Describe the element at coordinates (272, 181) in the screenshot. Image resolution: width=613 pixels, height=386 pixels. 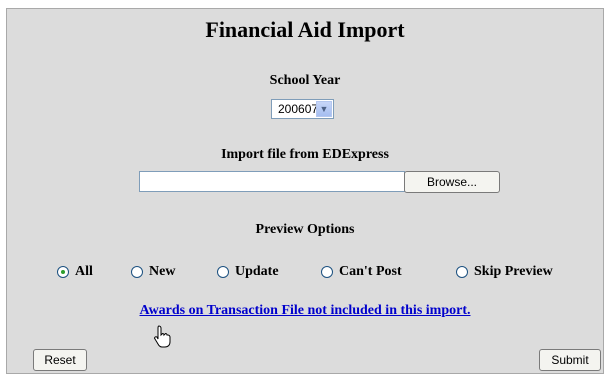
I see `import-file-input` at that location.